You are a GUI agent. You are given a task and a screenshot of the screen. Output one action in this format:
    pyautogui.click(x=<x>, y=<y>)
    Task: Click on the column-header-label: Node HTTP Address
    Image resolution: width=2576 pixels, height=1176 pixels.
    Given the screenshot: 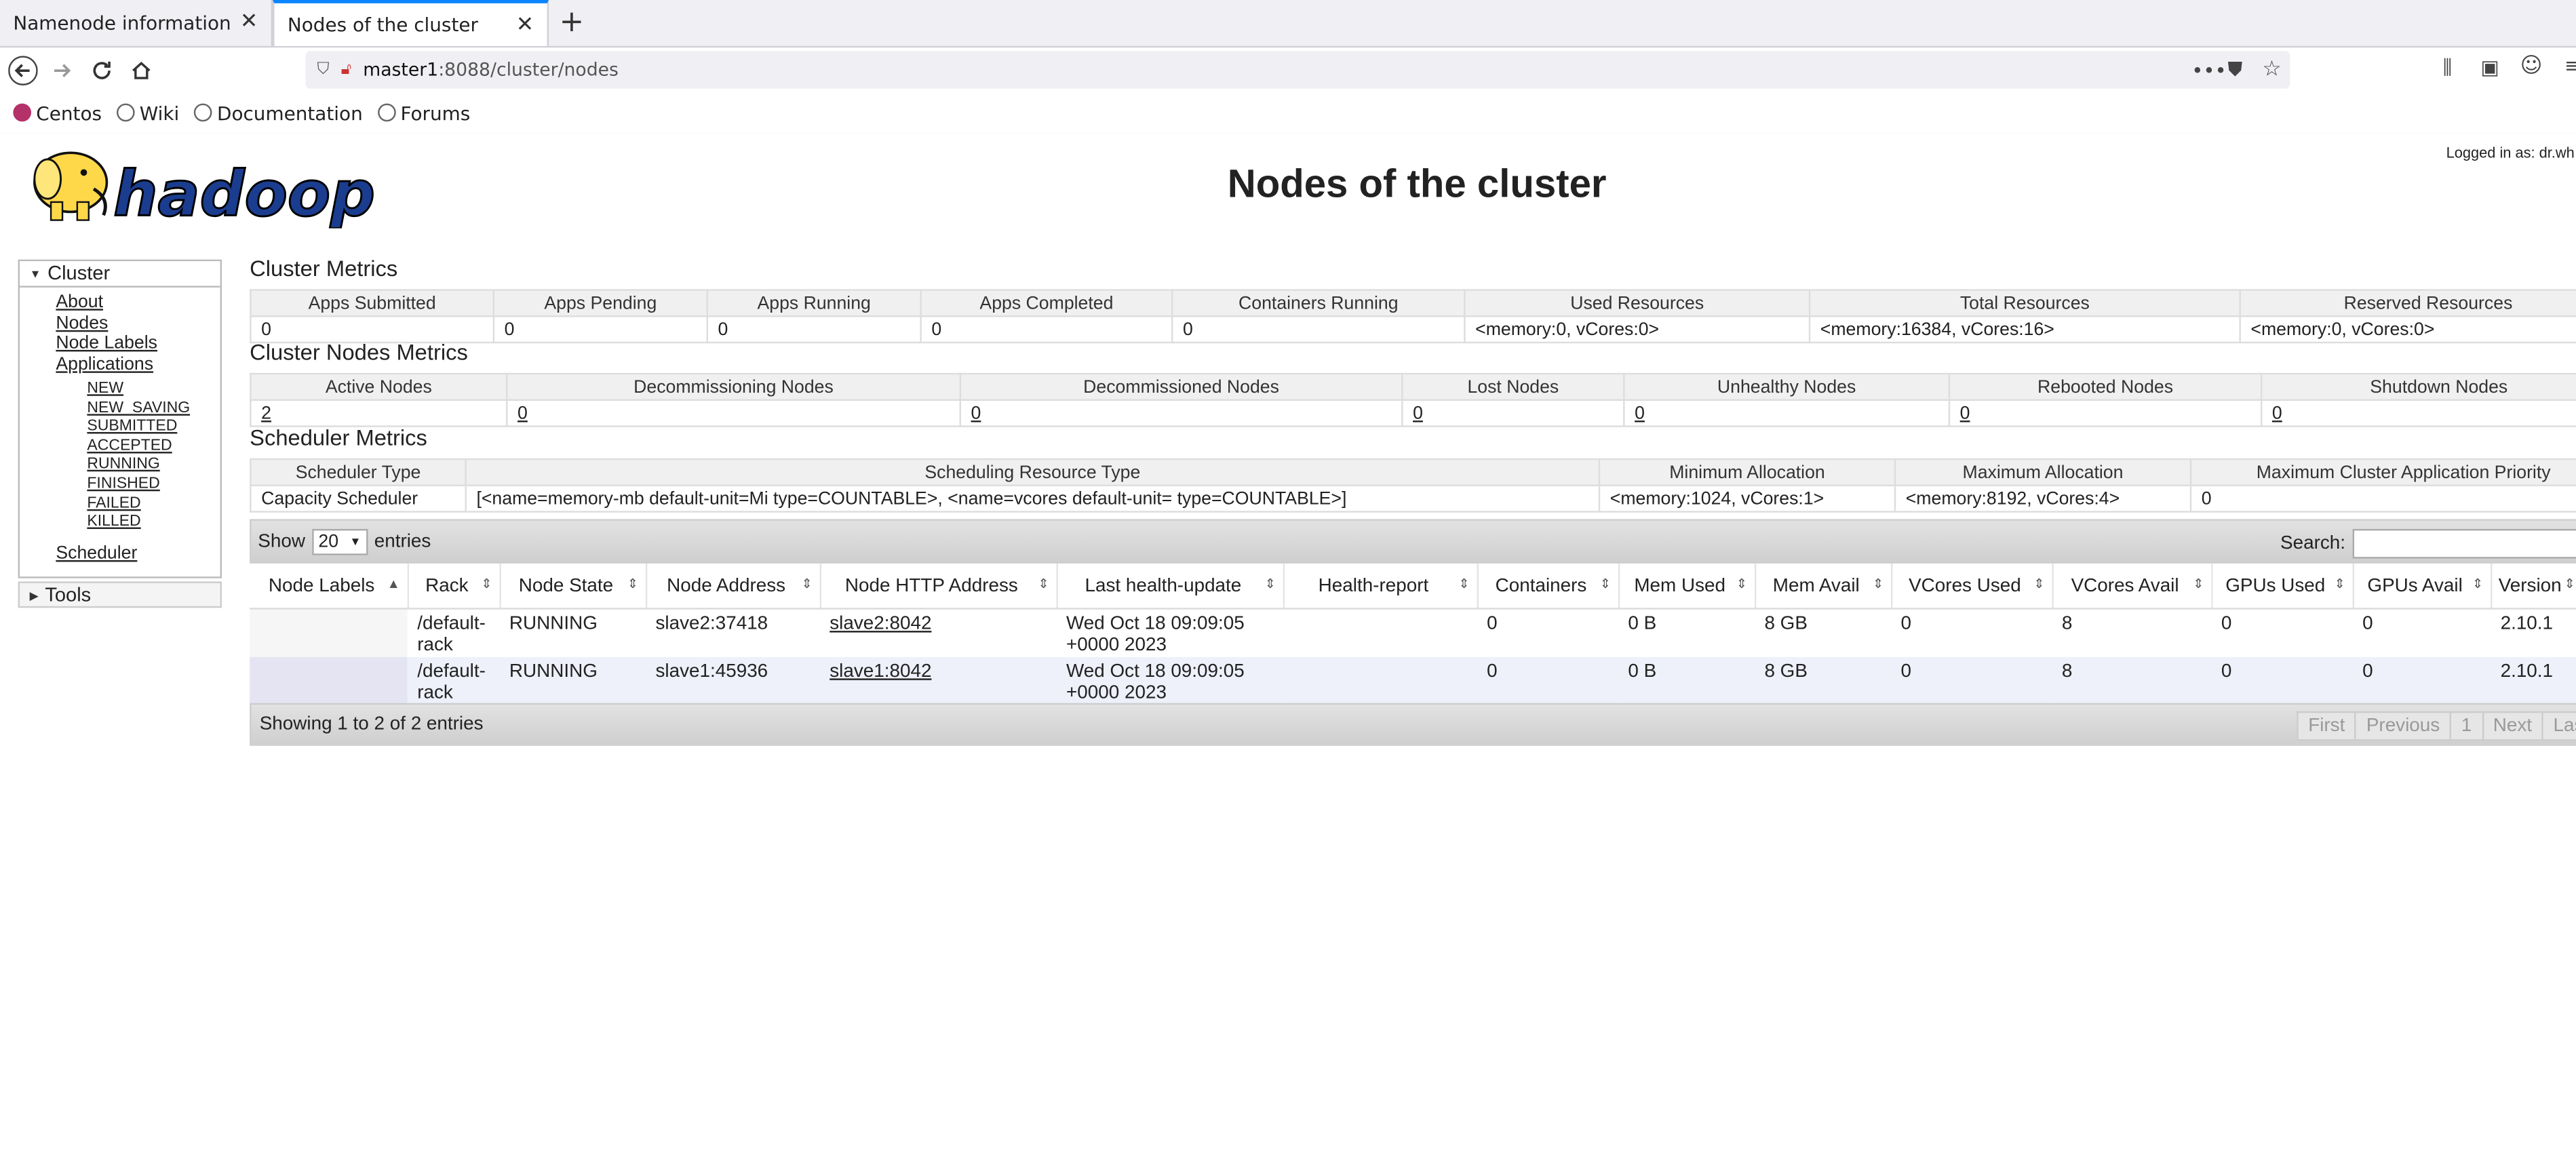 What is the action you would take?
    pyautogui.click(x=931, y=585)
    